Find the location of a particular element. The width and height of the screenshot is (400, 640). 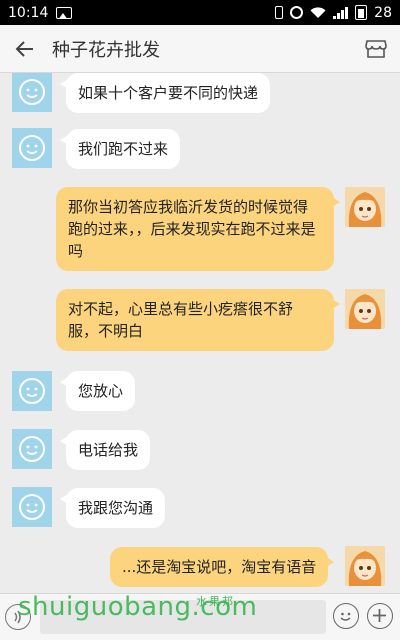

store-icon is located at coordinates (376, 49).